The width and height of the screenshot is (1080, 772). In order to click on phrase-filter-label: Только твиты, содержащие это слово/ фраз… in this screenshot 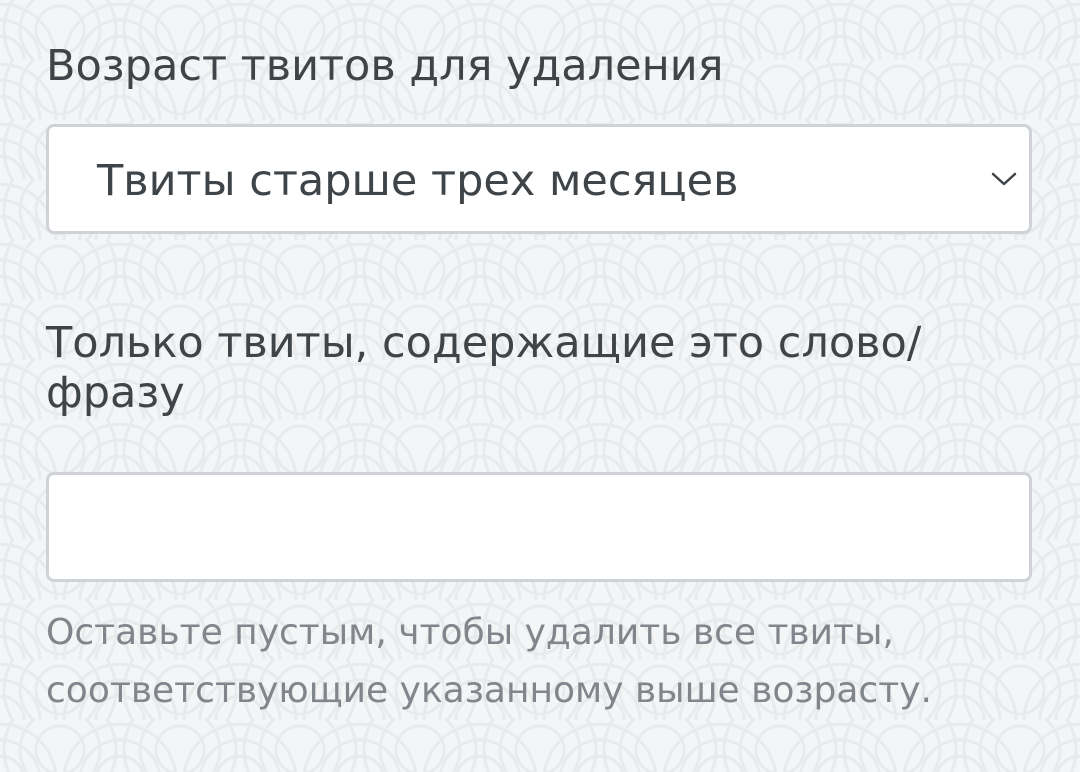, I will do `click(526, 368)`.